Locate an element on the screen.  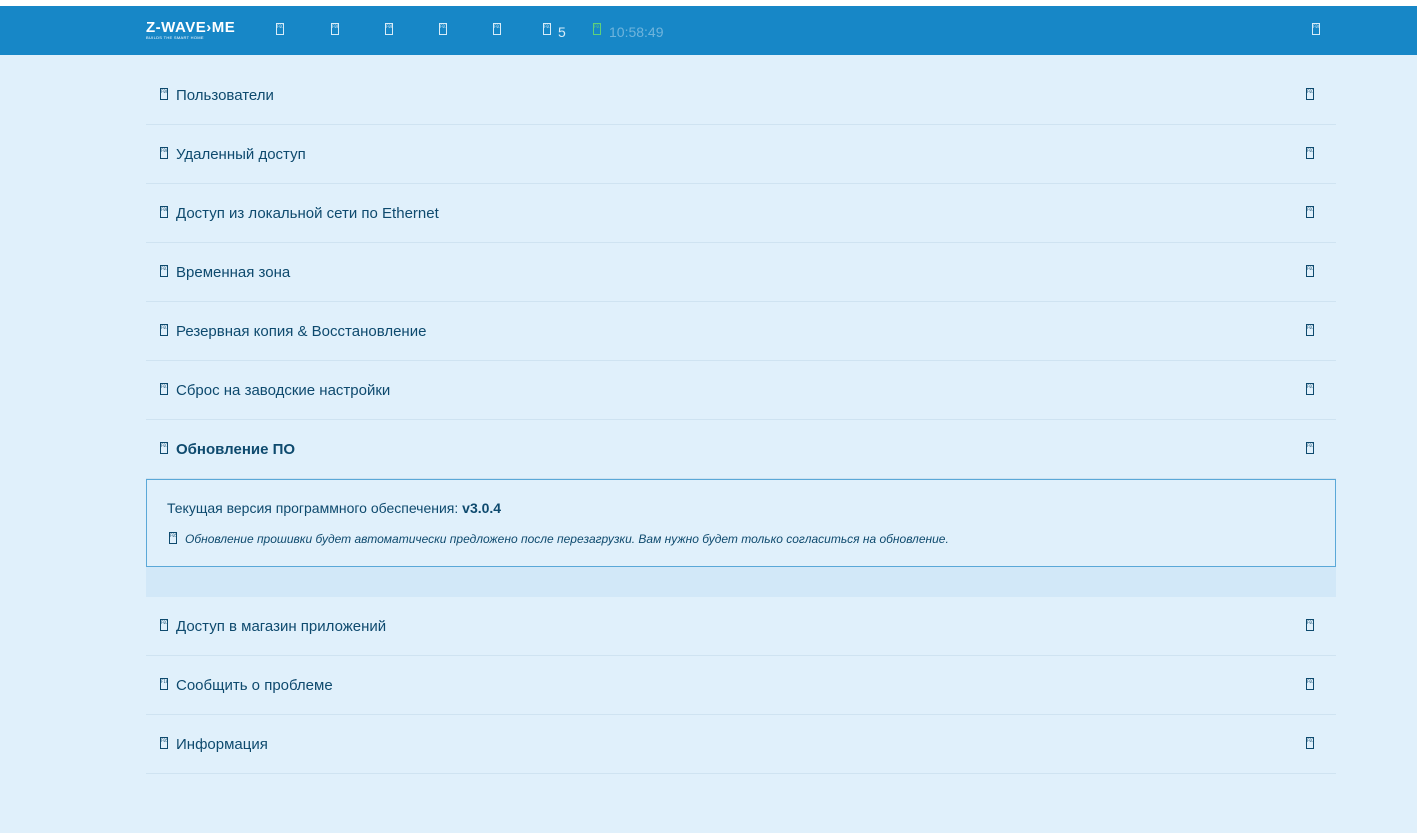
clock-time: 10:58:49 is located at coordinates (636, 32).